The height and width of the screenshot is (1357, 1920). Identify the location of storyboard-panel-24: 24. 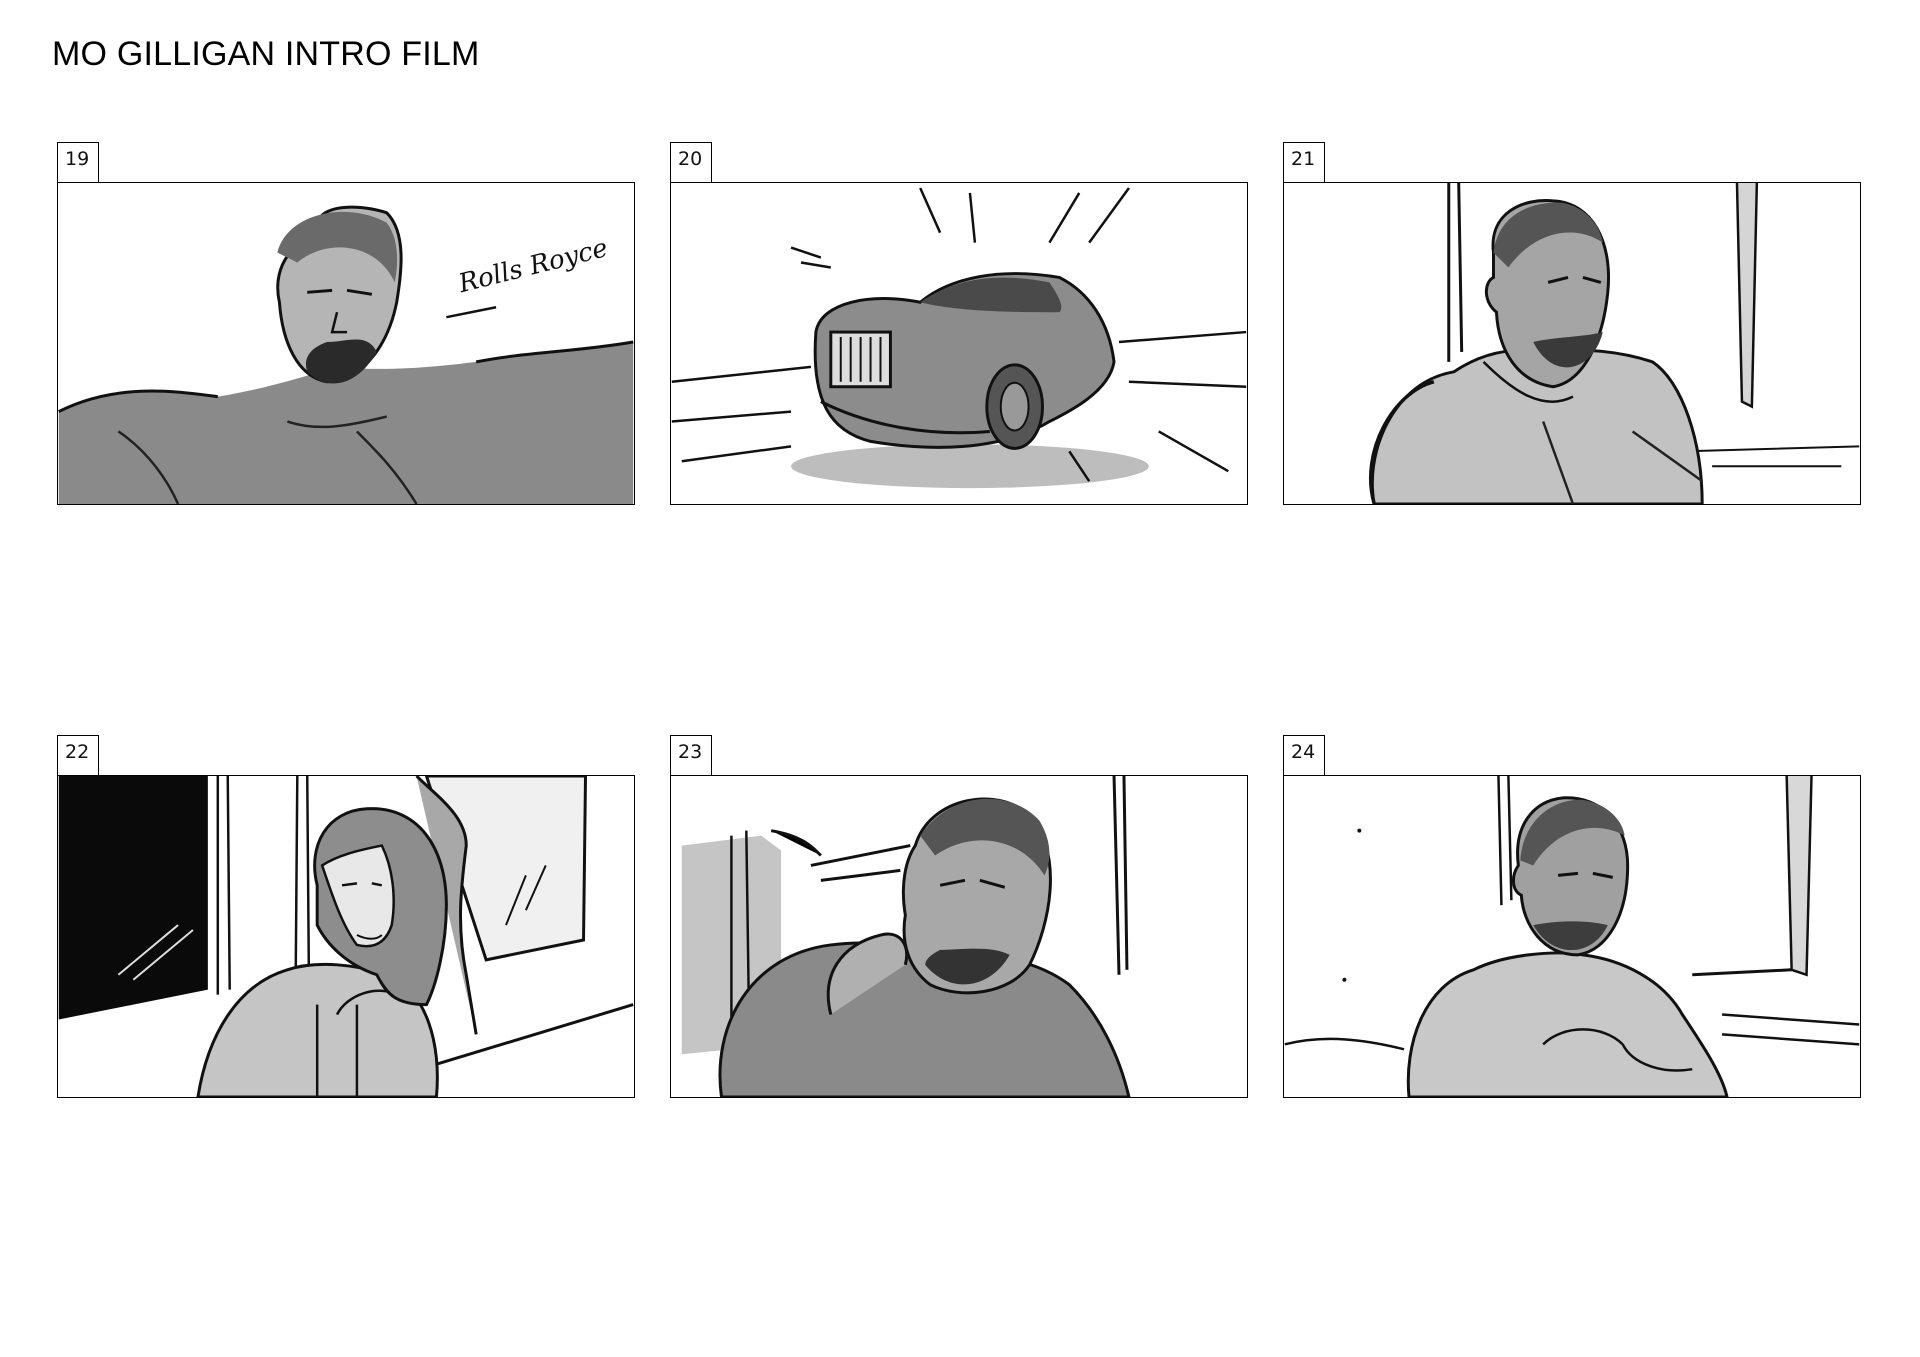
(1572, 916).